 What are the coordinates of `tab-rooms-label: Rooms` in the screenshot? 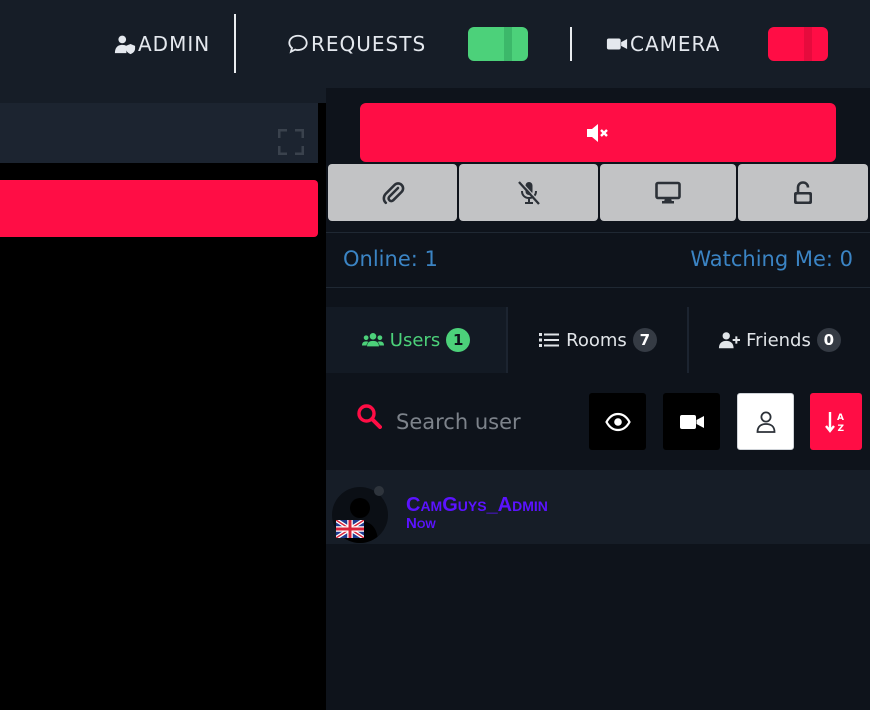 It's located at (596, 340).